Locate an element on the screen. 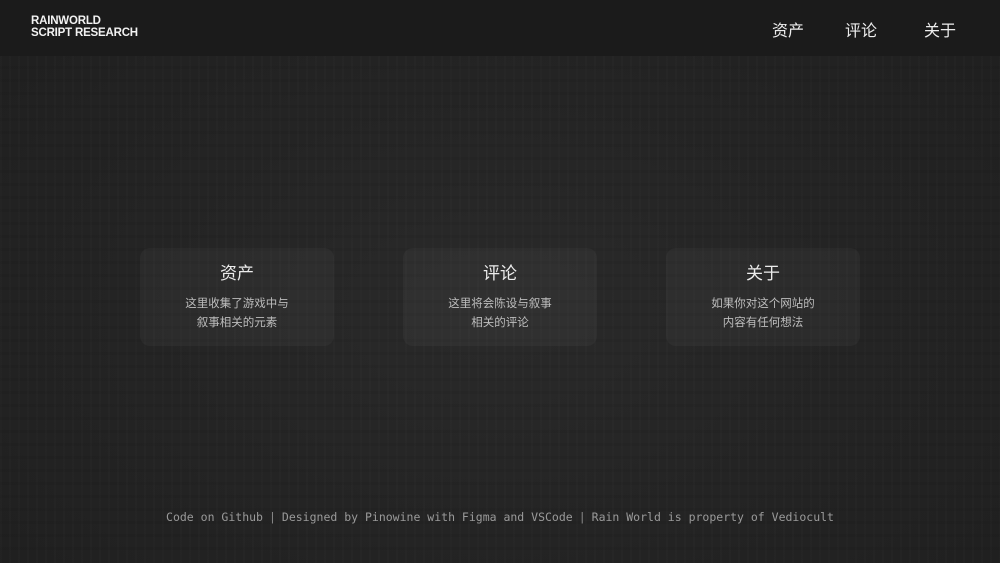 This screenshot has height=563, width=1000. card-title: 评论 is located at coordinates (500, 274).